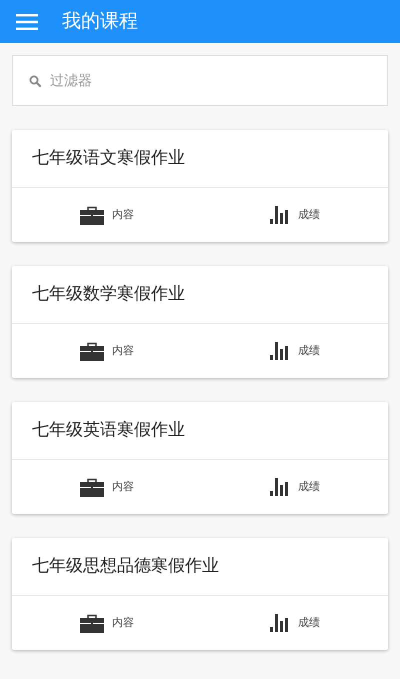 The image size is (400, 679). Describe the element at coordinates (108, 159) in the screenshot. I see `course-title: 七年级语文寒假作业` at that location.